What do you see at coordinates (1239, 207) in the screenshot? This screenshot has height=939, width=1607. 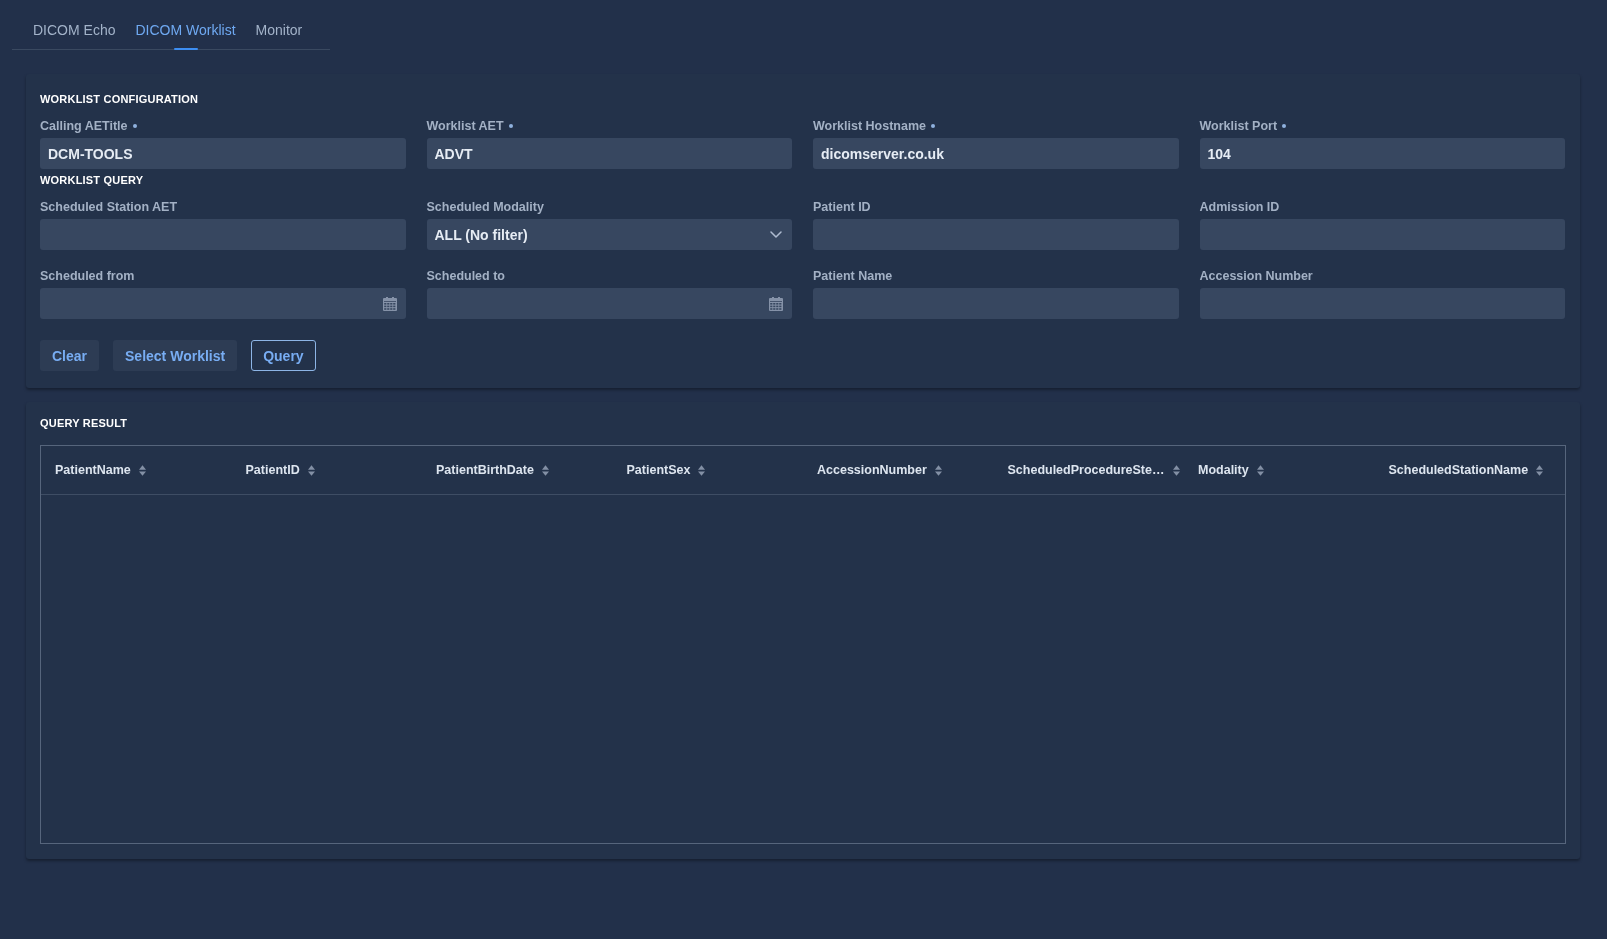 I see `field-label: Admission ID` at bounding box center [1239, 207].